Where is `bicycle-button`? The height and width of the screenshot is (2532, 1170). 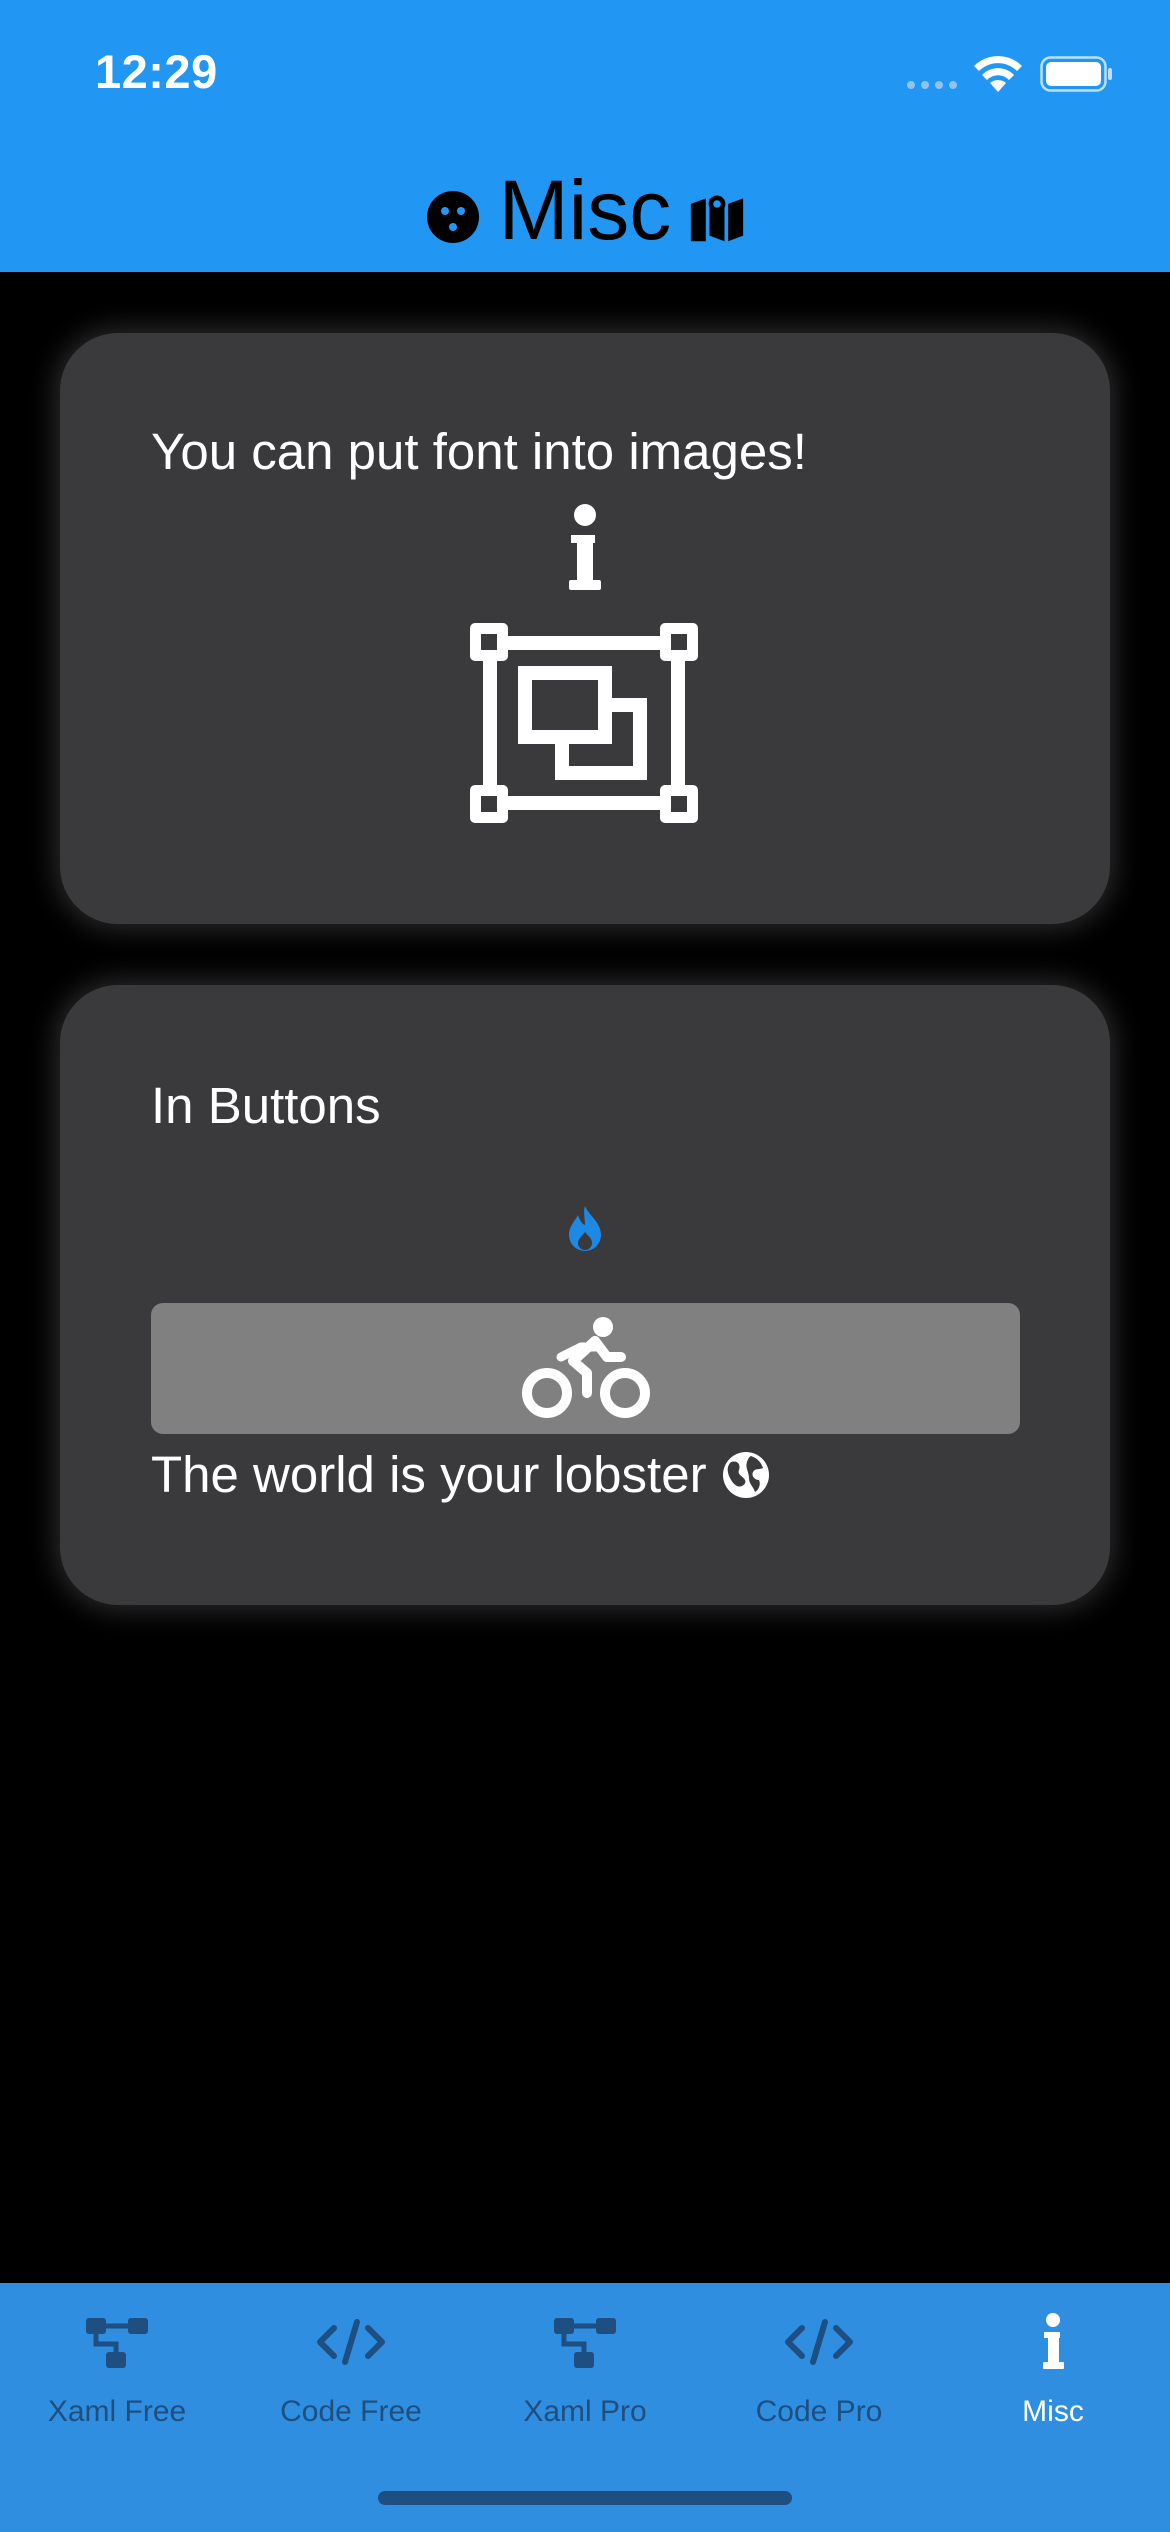
bicycle-button is located at coordinates (585, 1368).